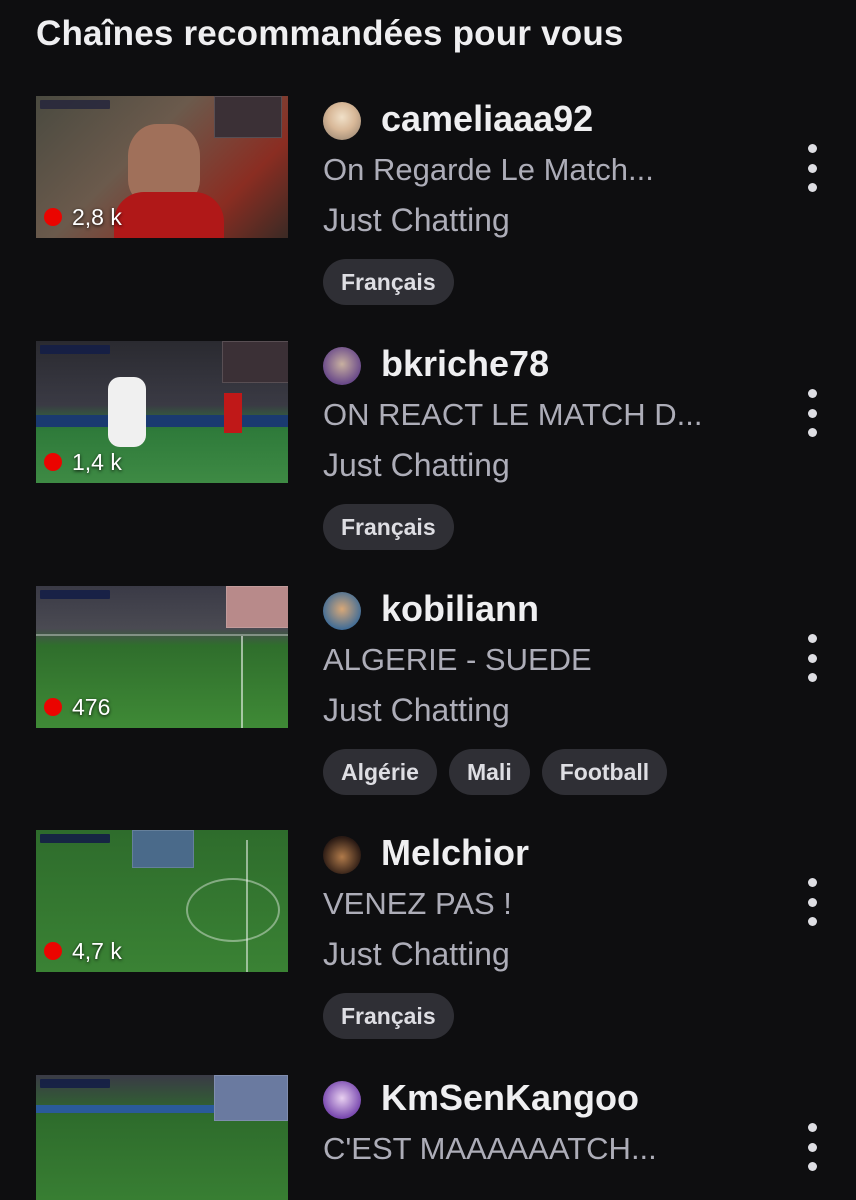 The width and height of the screenshot is (856, 1200). Describe the element at coordinates (417, 904) in the screenshot. I see `stream-title: VENEZ PAS !` at that location.